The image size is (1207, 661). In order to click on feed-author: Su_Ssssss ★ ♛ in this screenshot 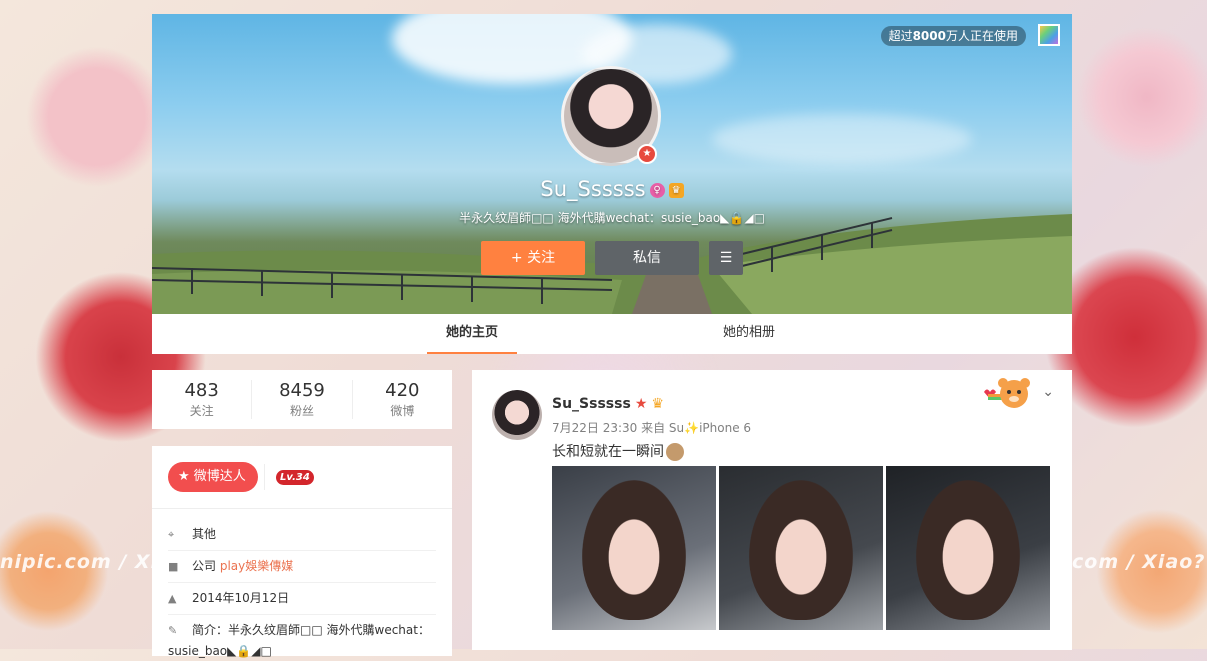, I will do `click(608, 404)`.